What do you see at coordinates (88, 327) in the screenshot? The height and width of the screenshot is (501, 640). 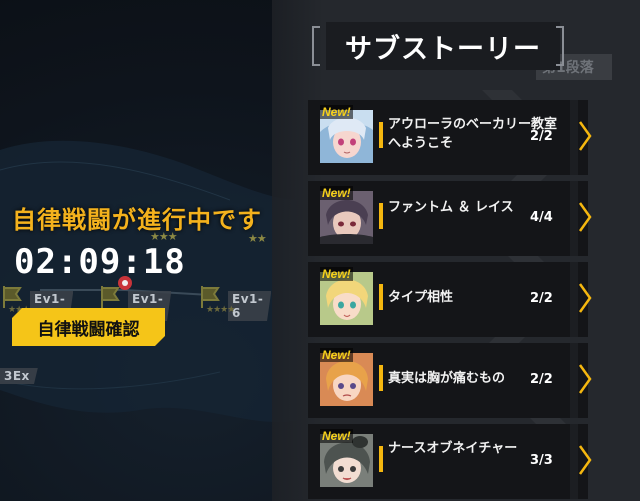 I see `auto-battle-confirm-button: 自律戦闘確認` at bounding box center [88, 327].